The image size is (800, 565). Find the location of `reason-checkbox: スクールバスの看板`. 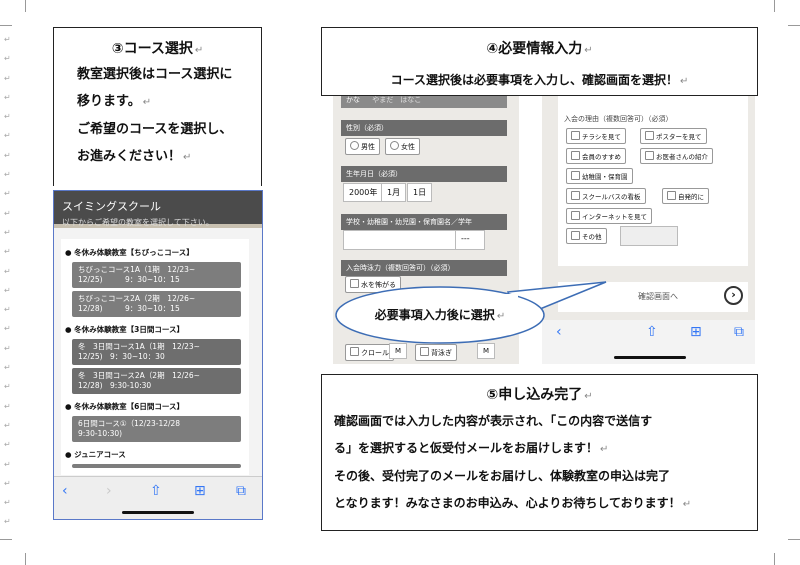

reason-checkbox: スクールバスの看板 is located at coordinates (606, 196).